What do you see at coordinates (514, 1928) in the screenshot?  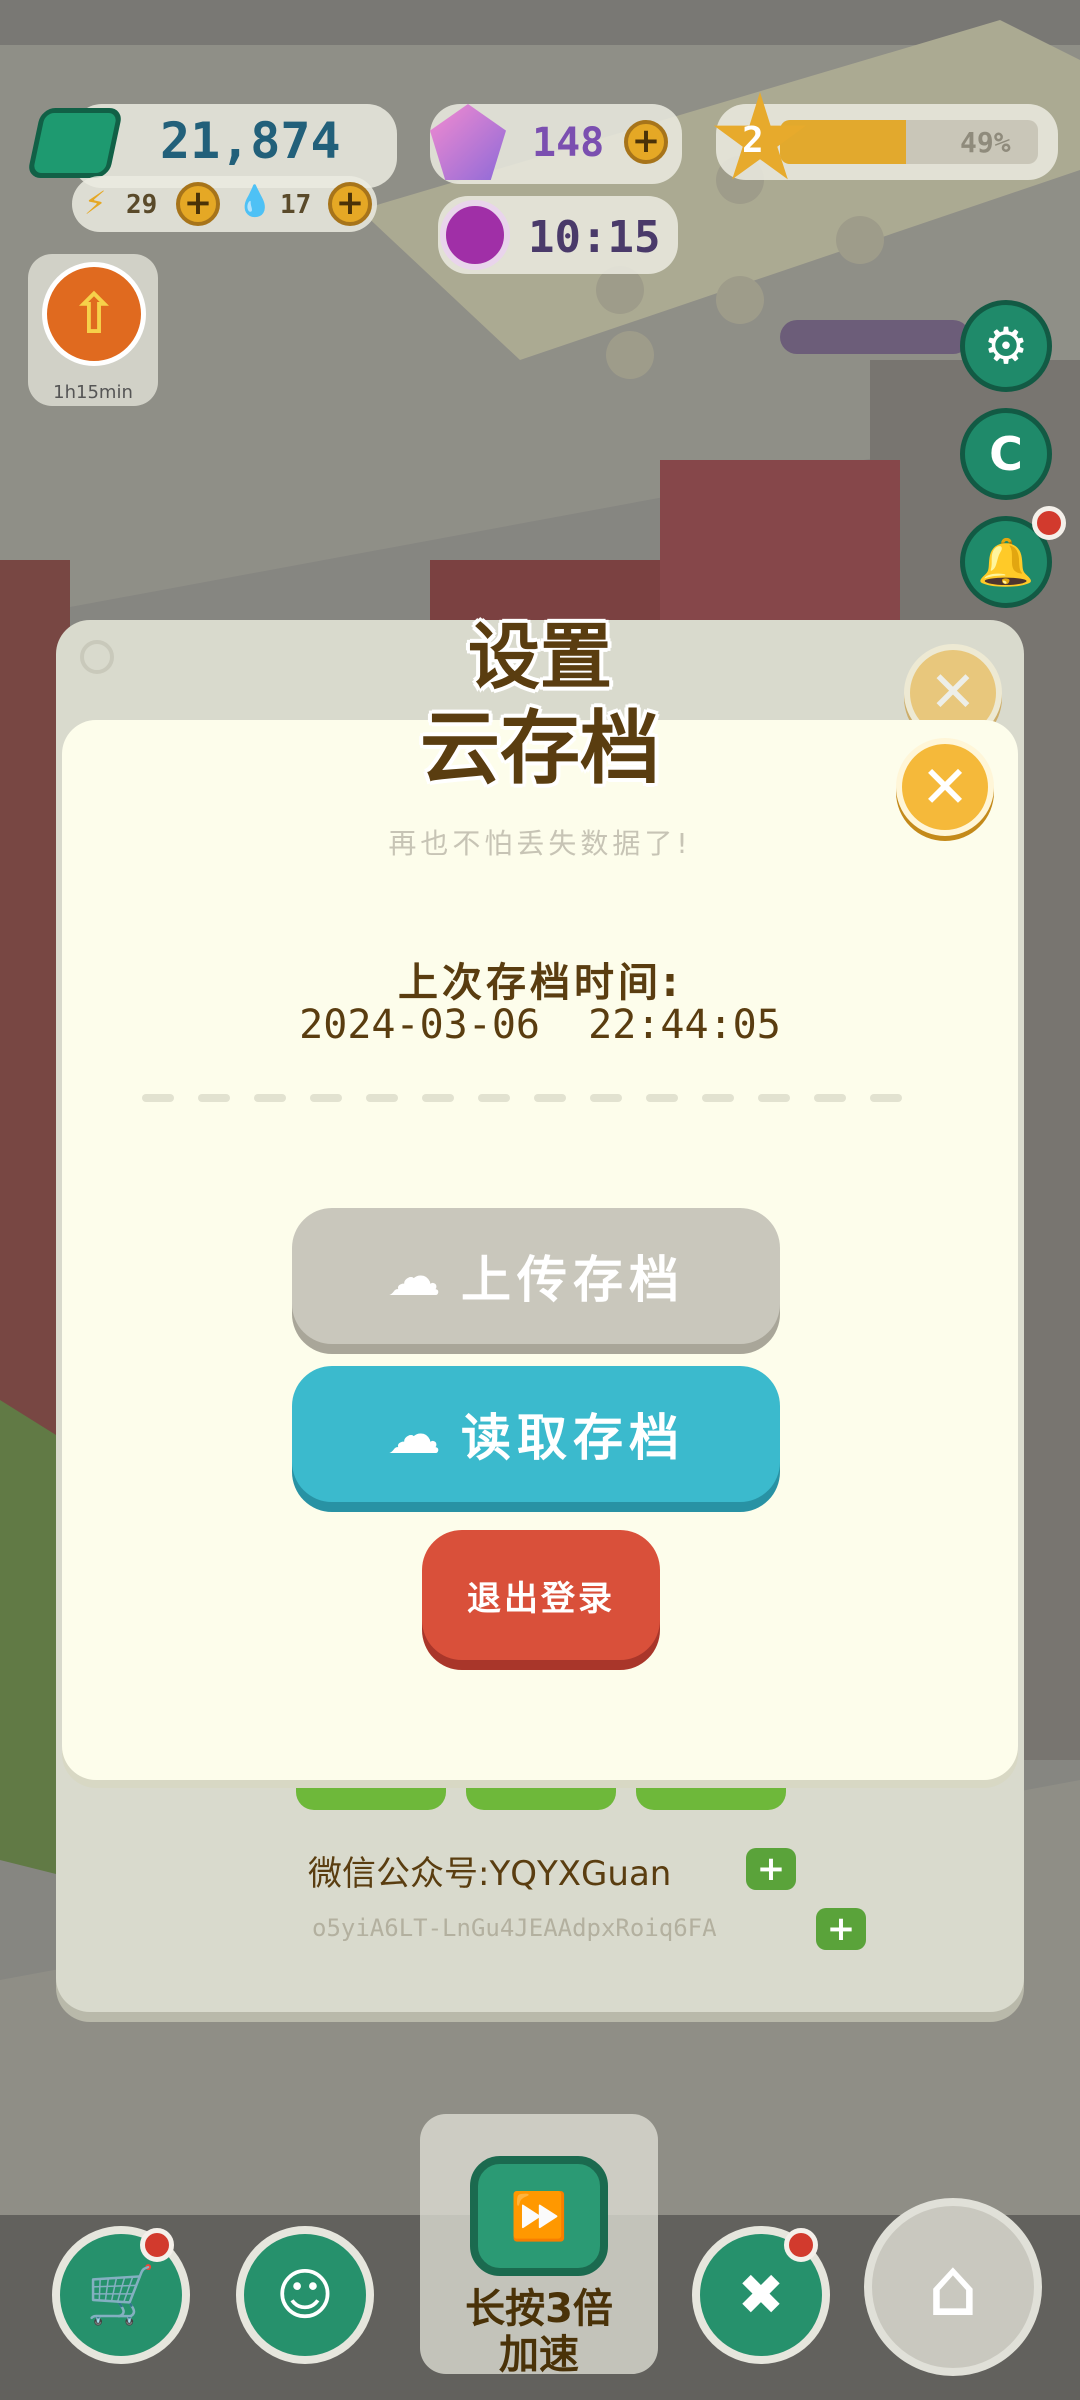 I see `user-id-label: o5yiA6LT-LnGu4JEAAdpxRoiq6FA` at bounding box center [514, 1928].